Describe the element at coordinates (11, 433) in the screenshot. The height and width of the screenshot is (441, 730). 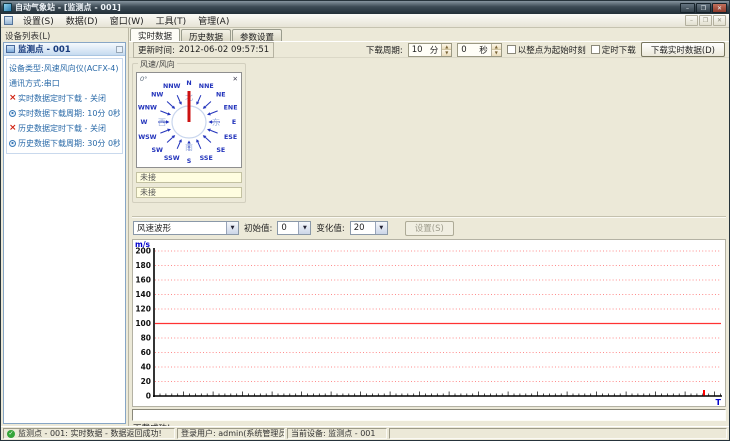
I see `success-check-icon: ✓` at that location.